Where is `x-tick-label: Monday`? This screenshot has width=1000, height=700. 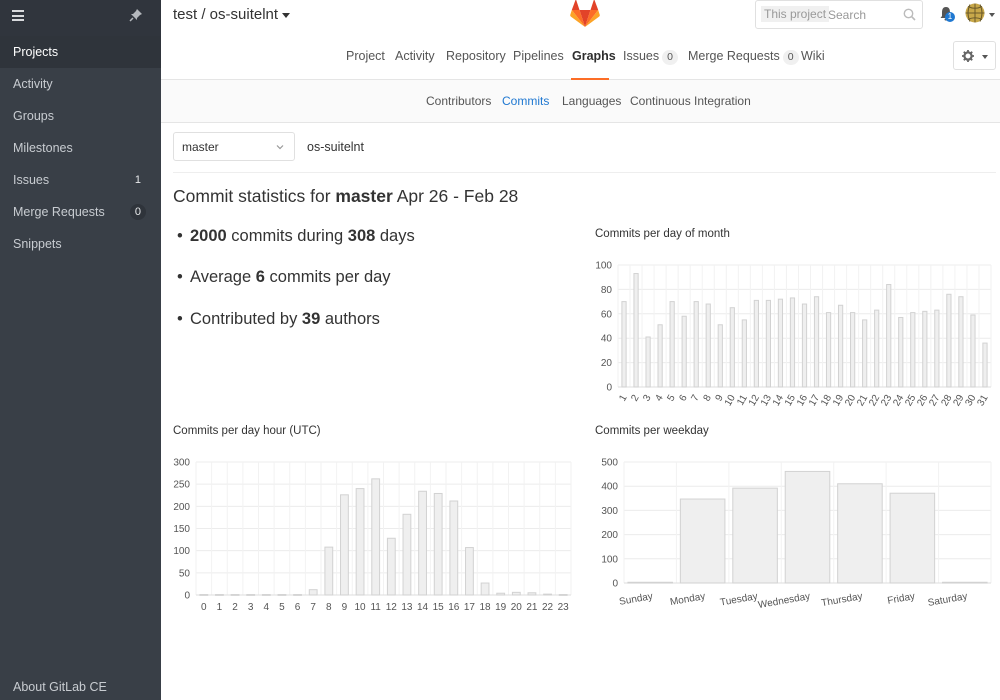 x-tick-label: Monday is located at coordinates (687, 599).